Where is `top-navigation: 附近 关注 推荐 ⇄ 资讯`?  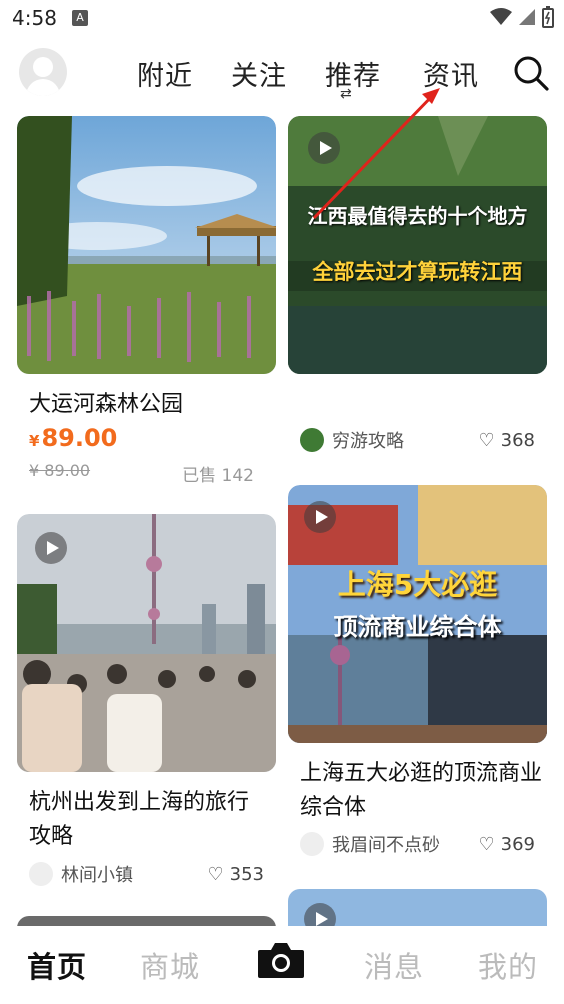 top-navigation: 附近 关注 推荐 ⇄ 资讯 is located at coordinates (282, 74).